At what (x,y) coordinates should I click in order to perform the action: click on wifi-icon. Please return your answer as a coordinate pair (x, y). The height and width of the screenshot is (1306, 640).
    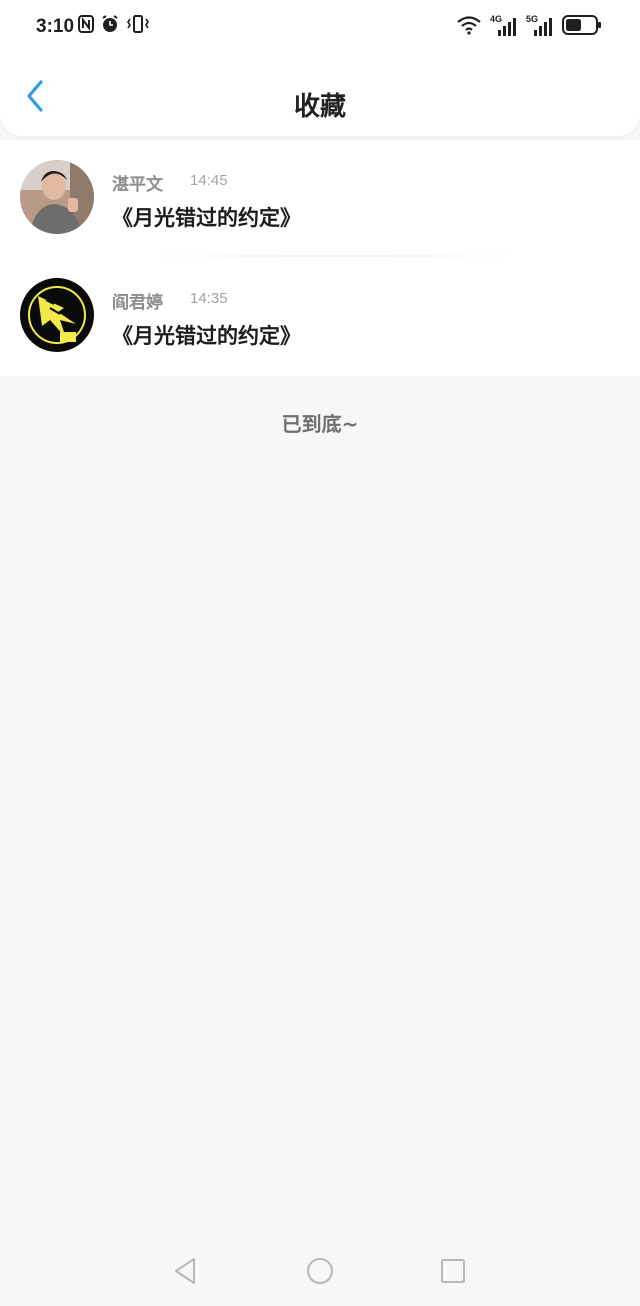
    Looking at the image, I should click on (469, 27).